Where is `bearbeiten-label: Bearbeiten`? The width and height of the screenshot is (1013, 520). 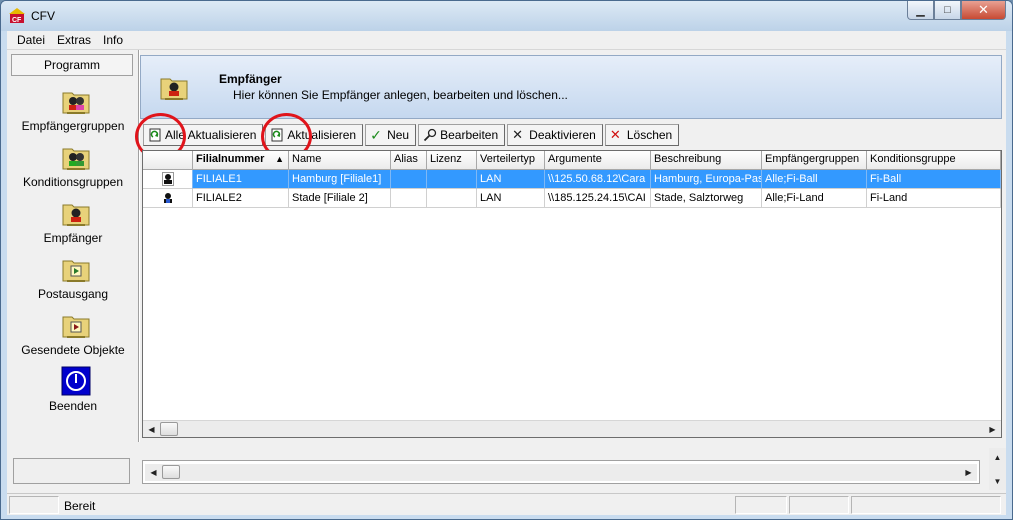
bearbeiten-label: Bearbeiten is located at coordinates (469, 135).